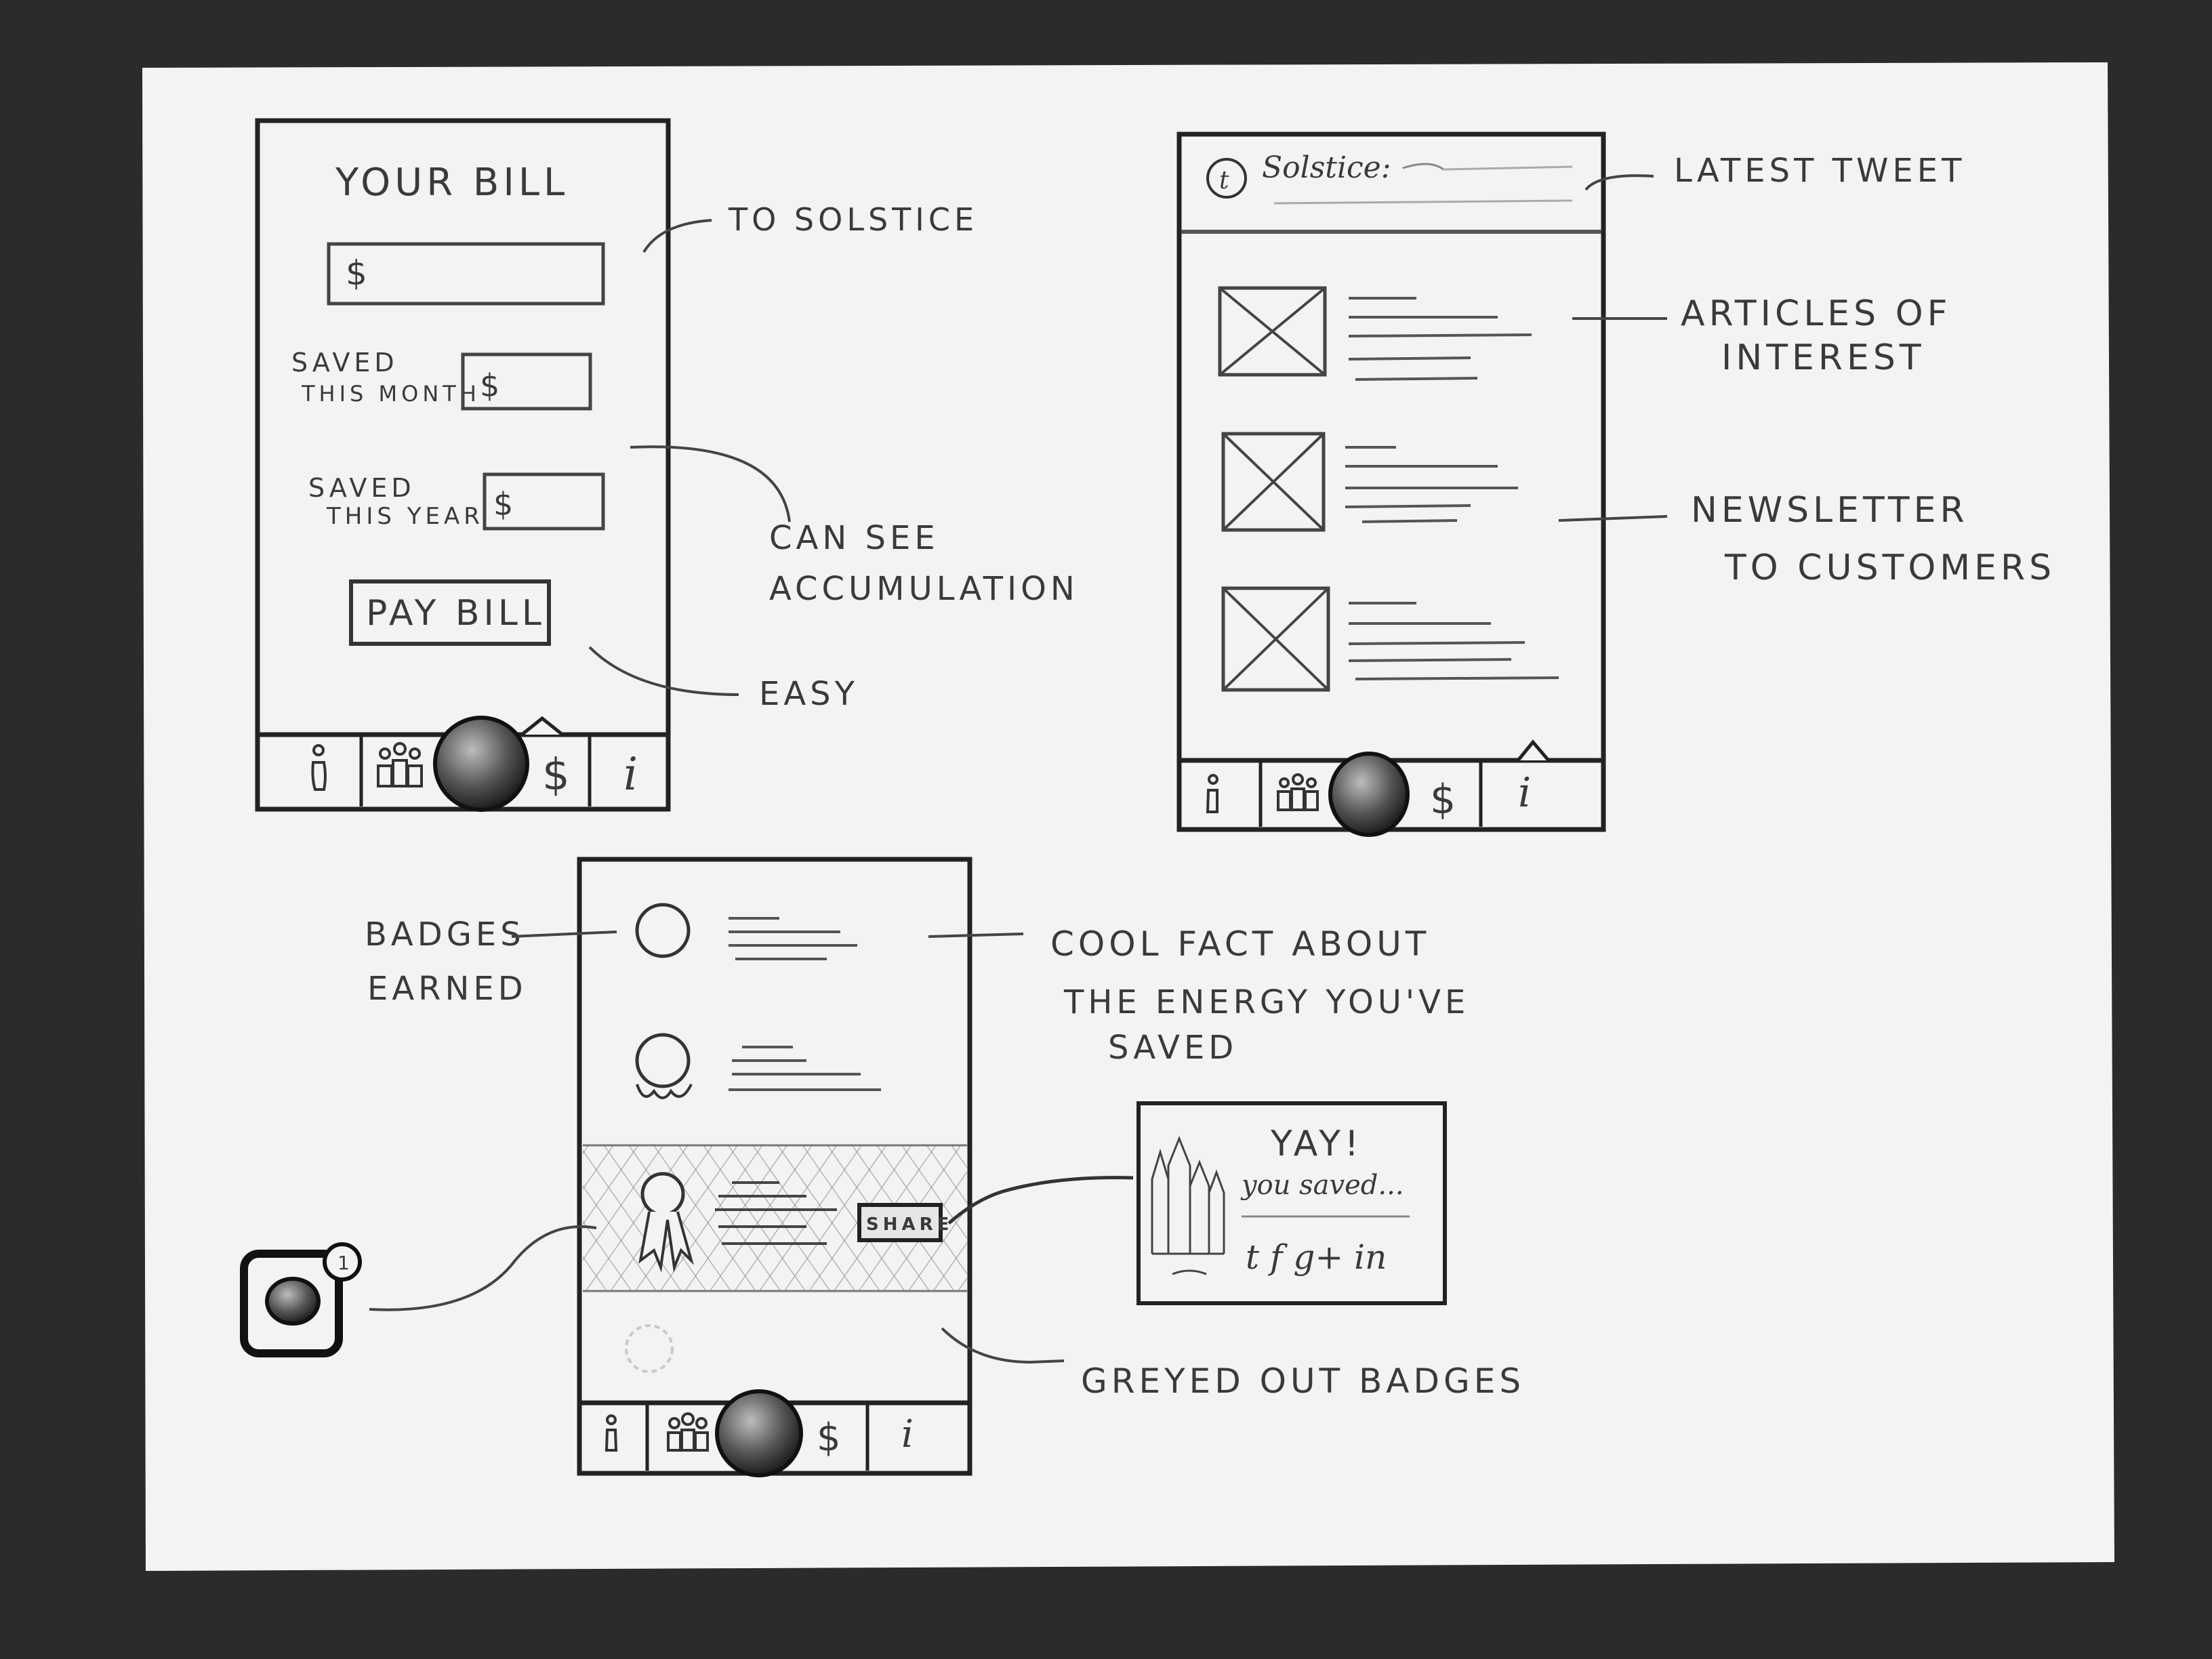  What do you see at coordinates (1830, 511) in the screenshot?
I see `annotation-newsletter-1: NEWSLETTER` at bounding box center [1830, 511].